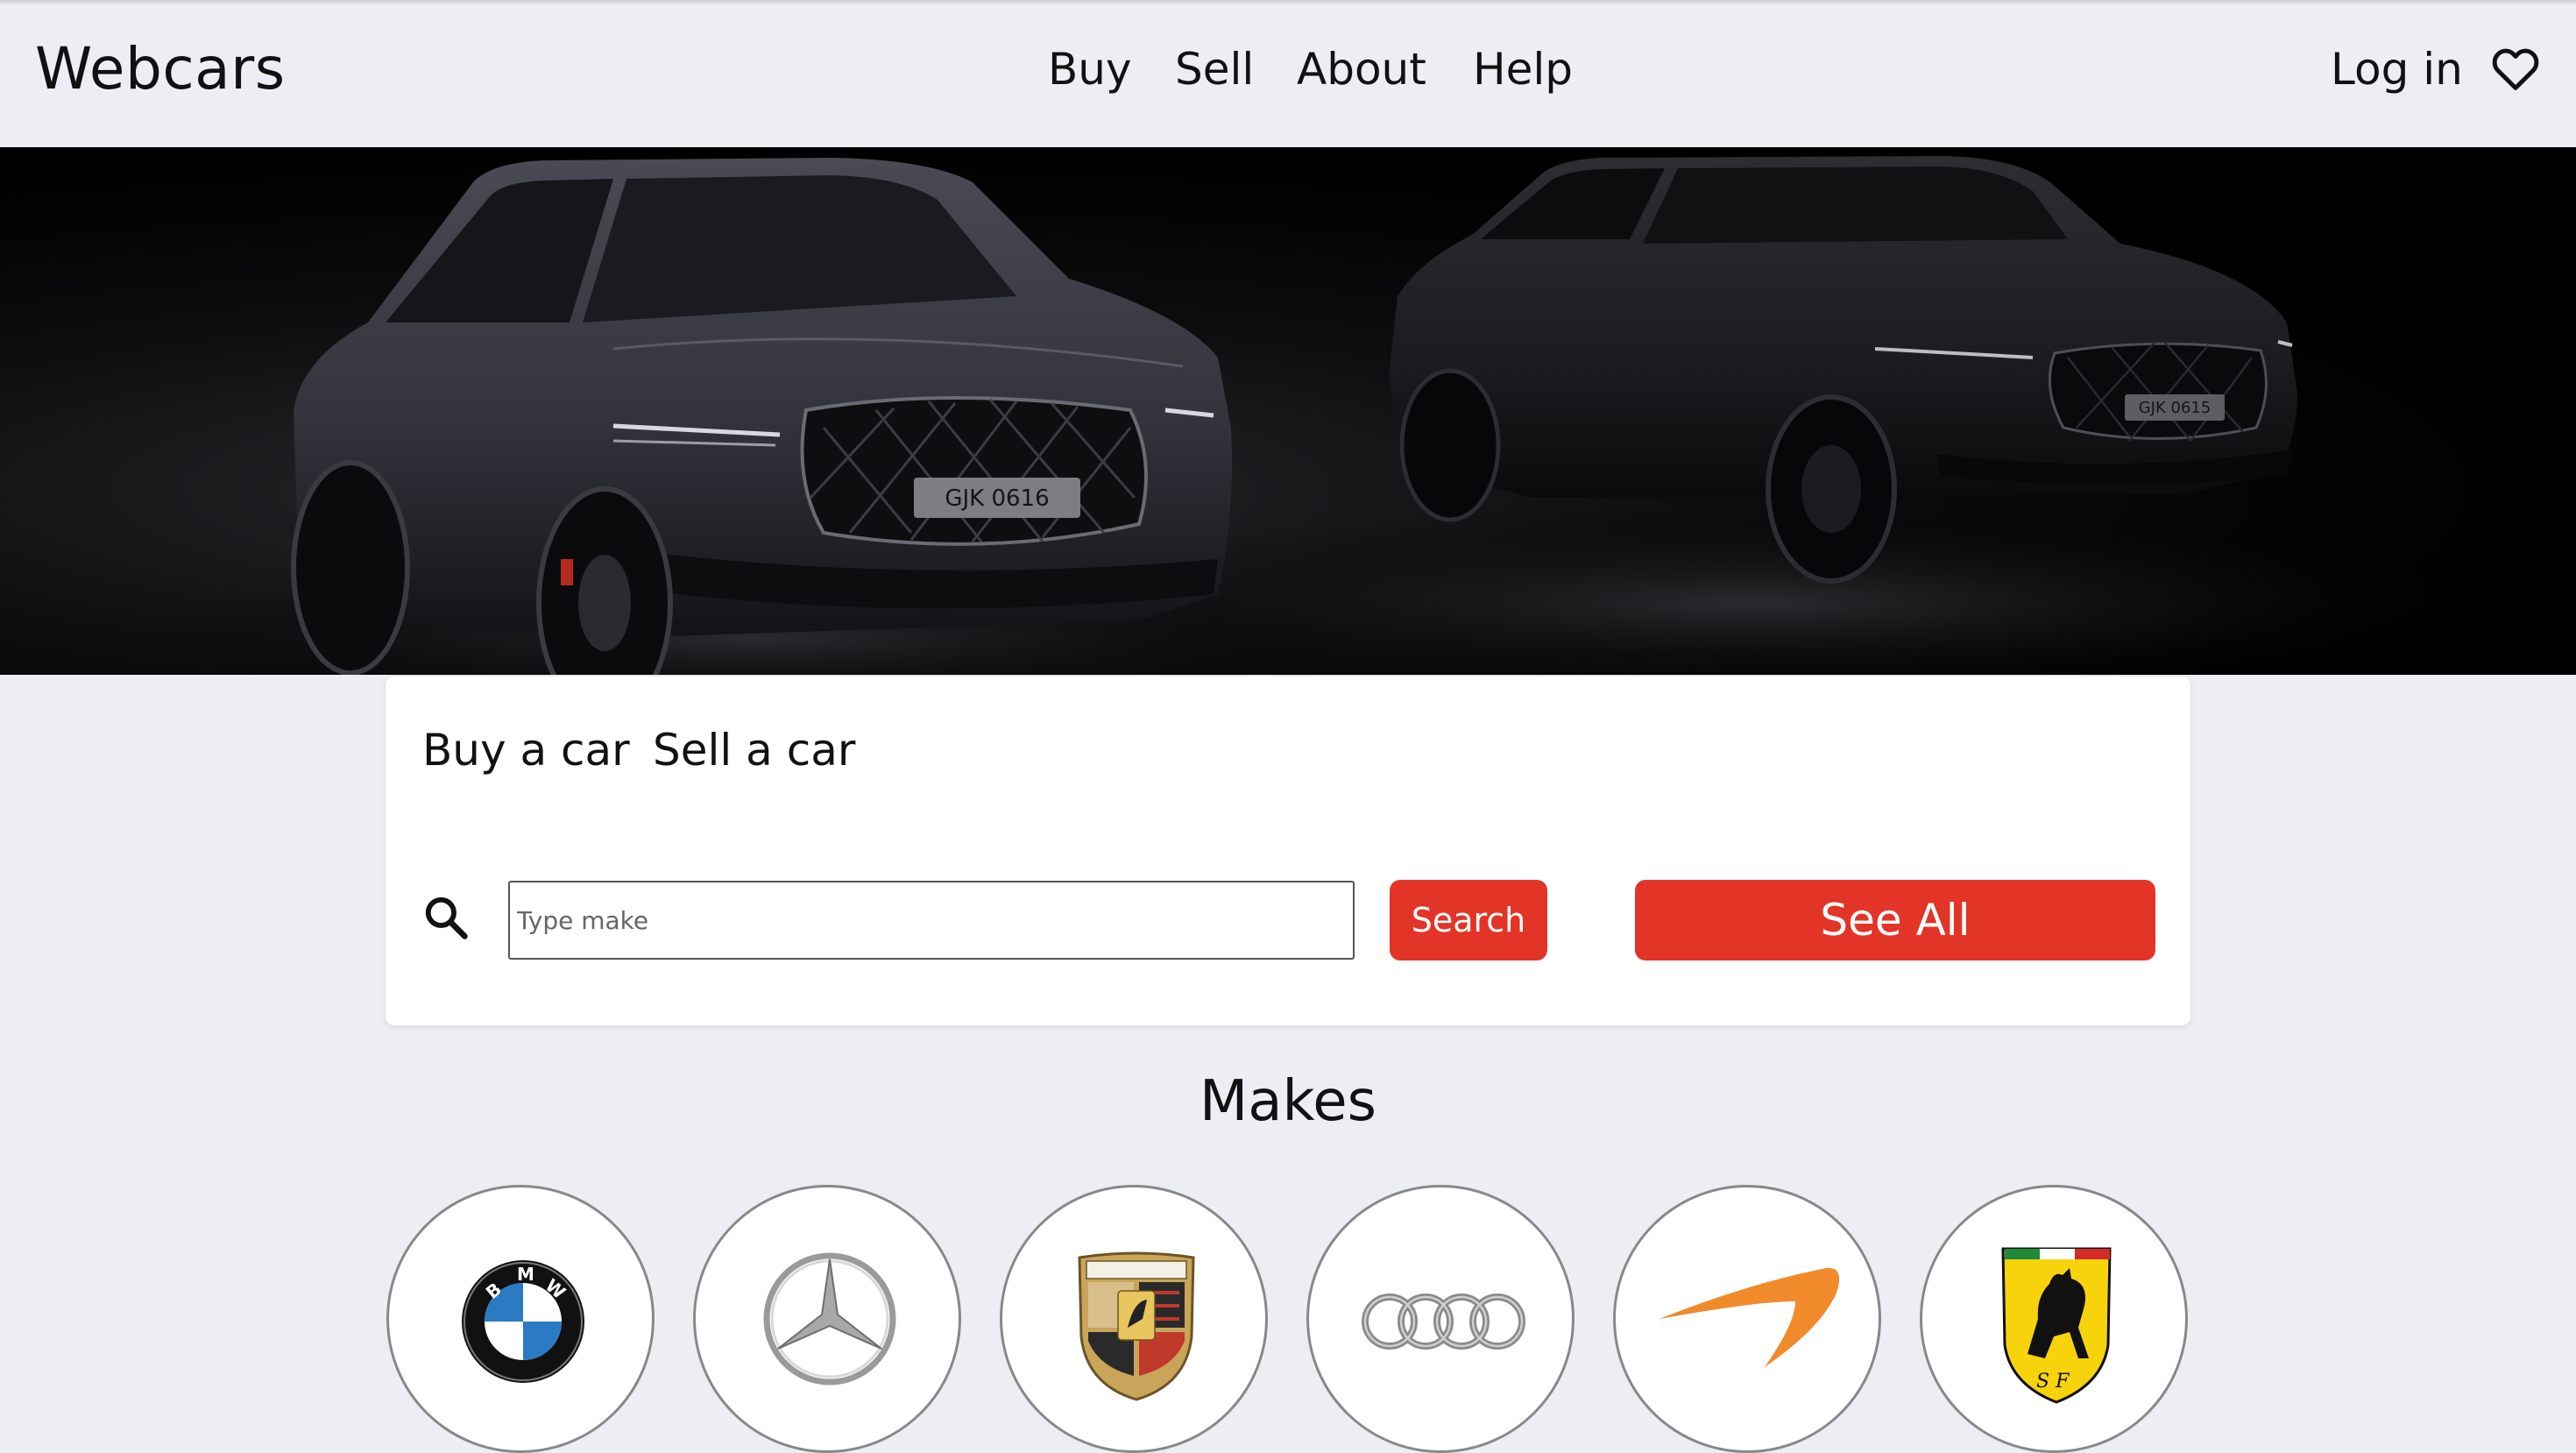  I want to click on tab-buy-a-car: Buy a car, so click(526, 750).